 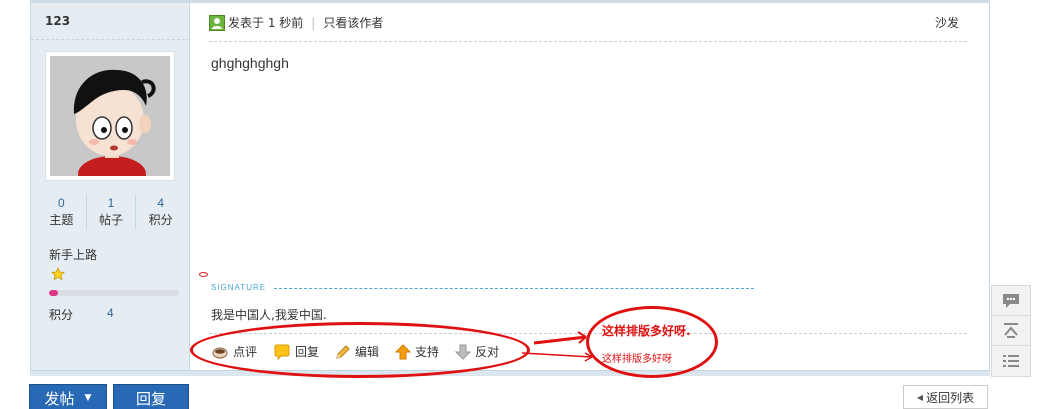 I want to click on avatar-image, so click(x=110, y=116).